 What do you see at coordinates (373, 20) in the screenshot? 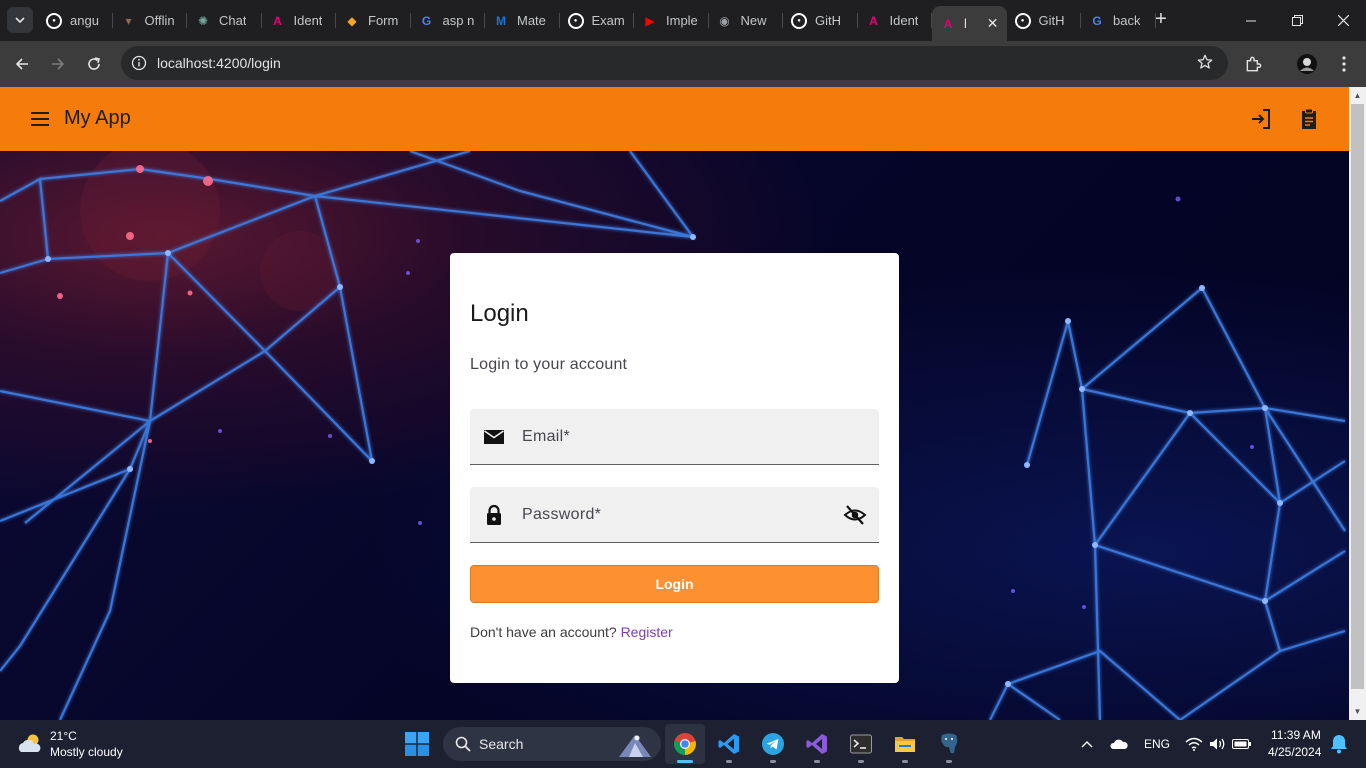
I see `browser-tab: ◆ Form` at bounding box center [373, 20].